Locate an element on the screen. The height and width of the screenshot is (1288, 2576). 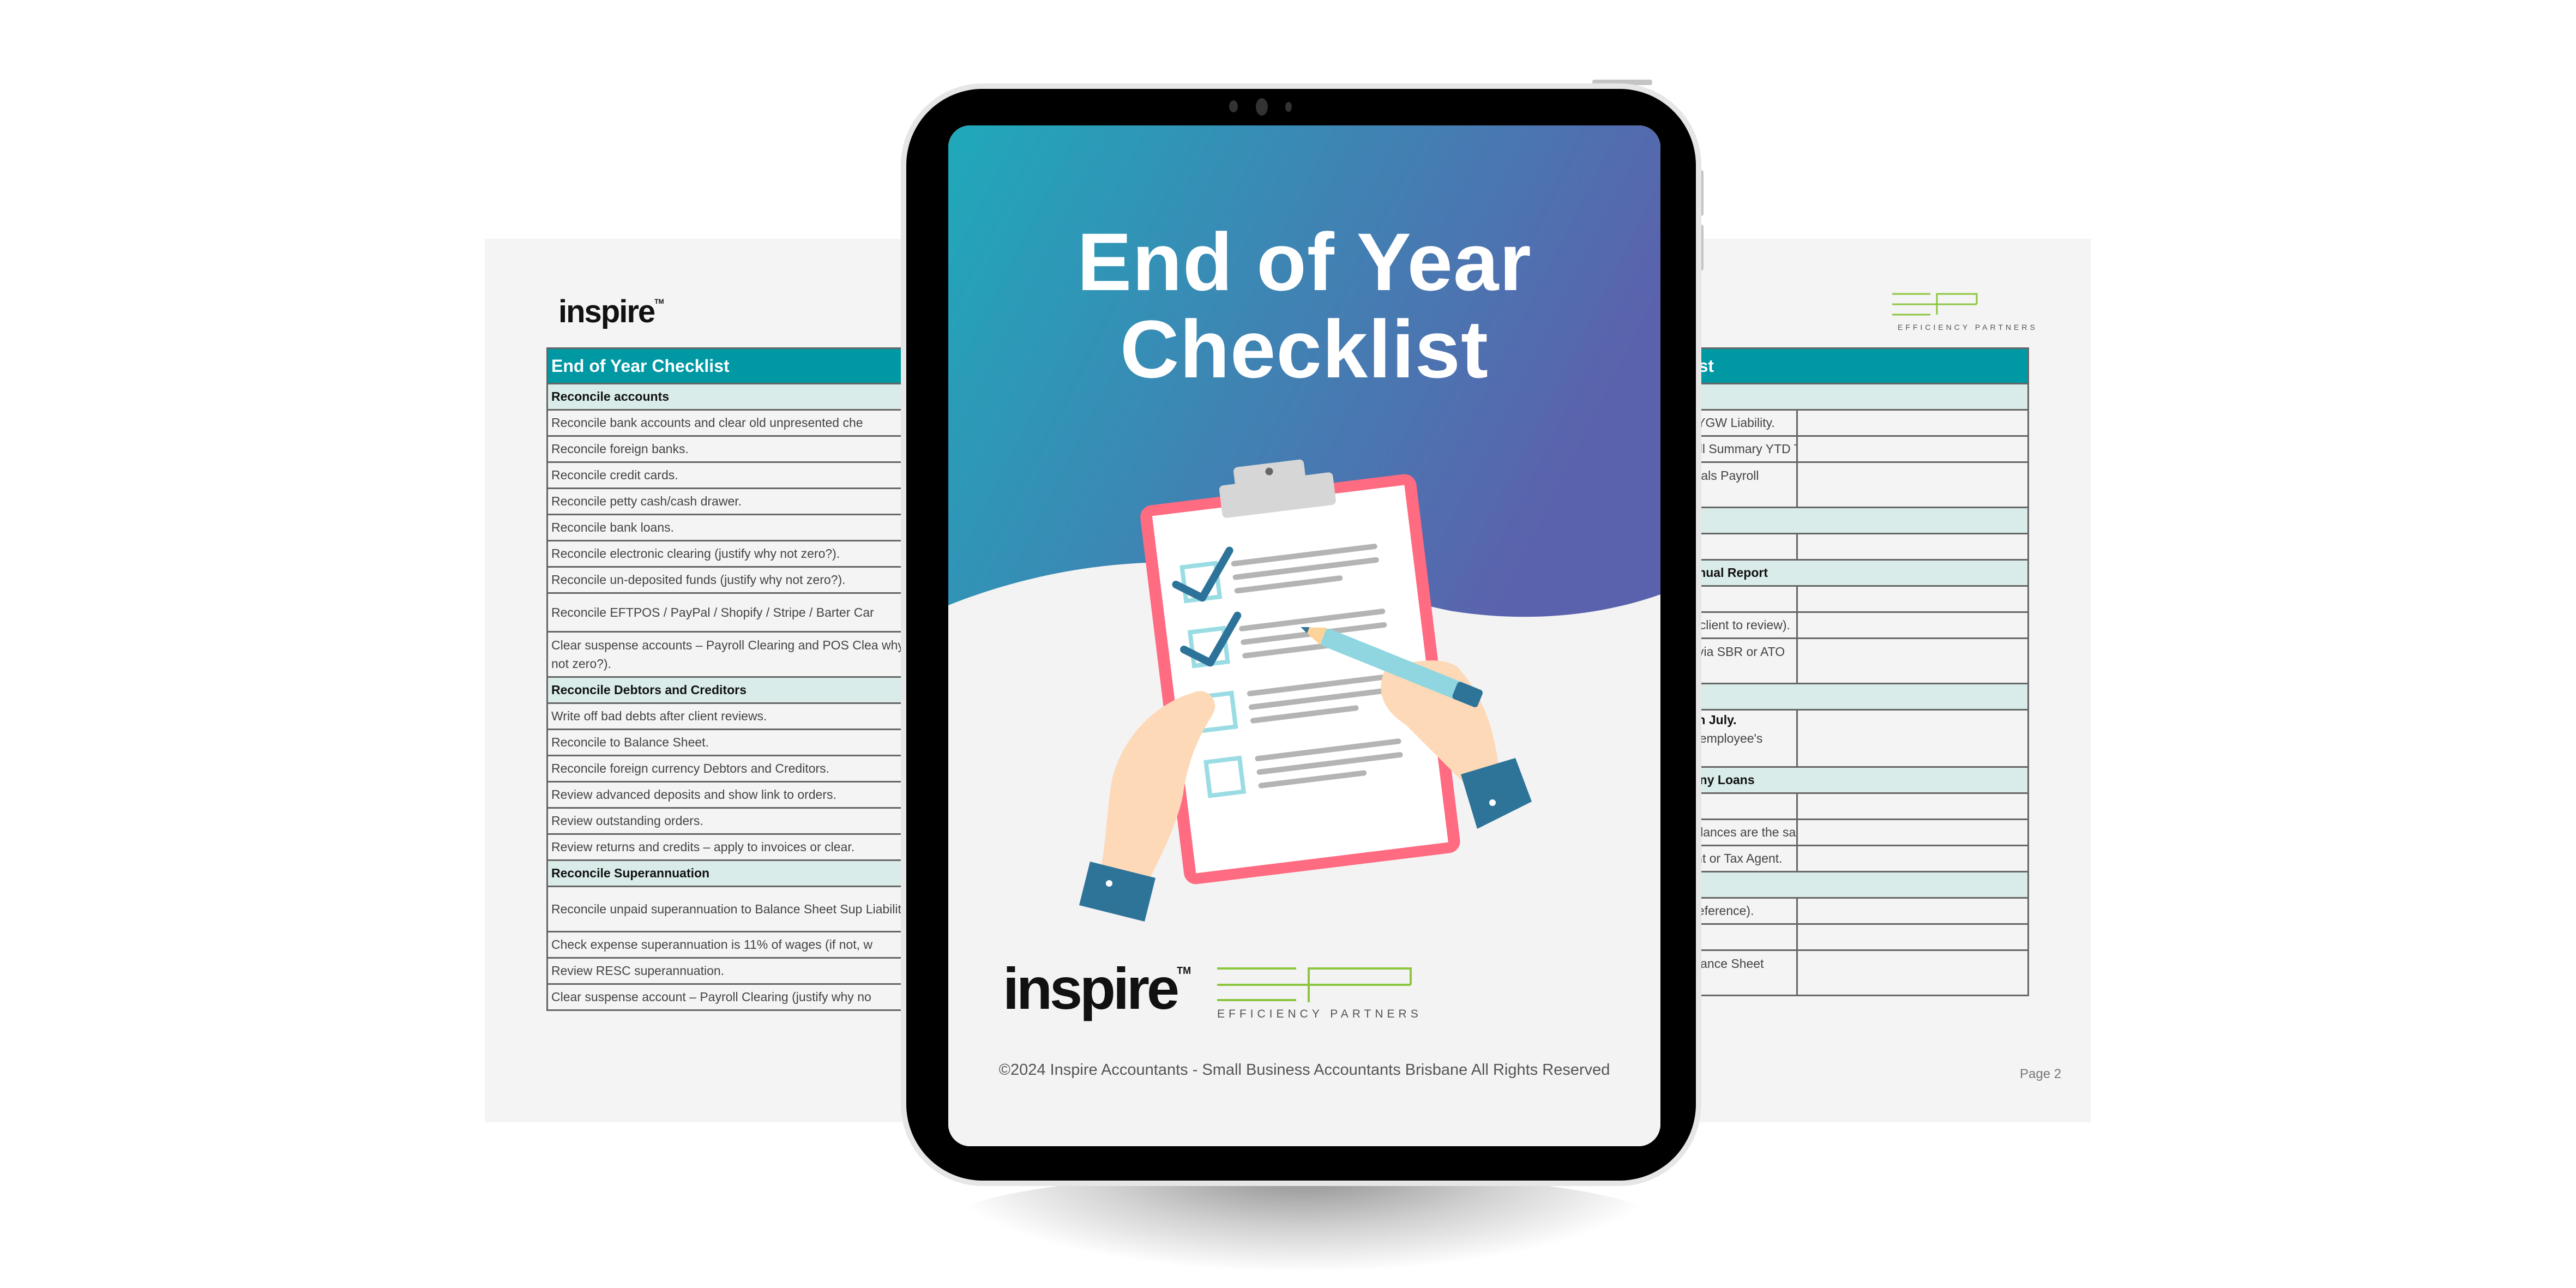
cover-inspire-logo: inspireTM is located at coordinates (1097, 988).